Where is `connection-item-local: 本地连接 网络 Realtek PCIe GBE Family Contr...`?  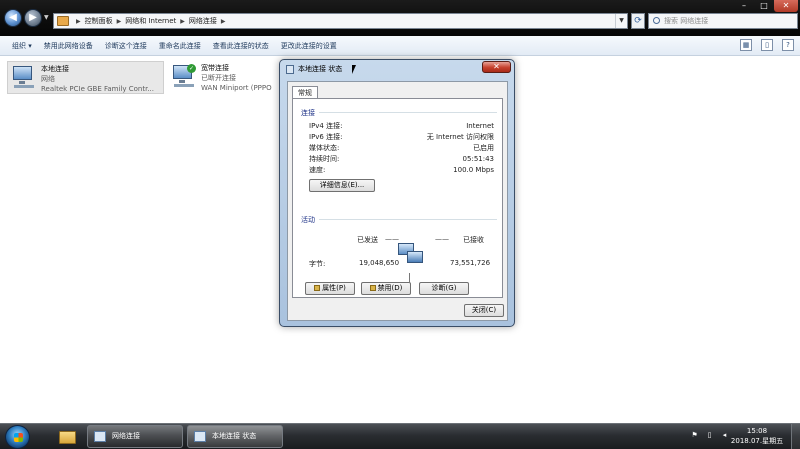
connection-item-local: 本地连接 网络 Realtek PCIe GBE Family Contr... is located at coordinates (85, 77).